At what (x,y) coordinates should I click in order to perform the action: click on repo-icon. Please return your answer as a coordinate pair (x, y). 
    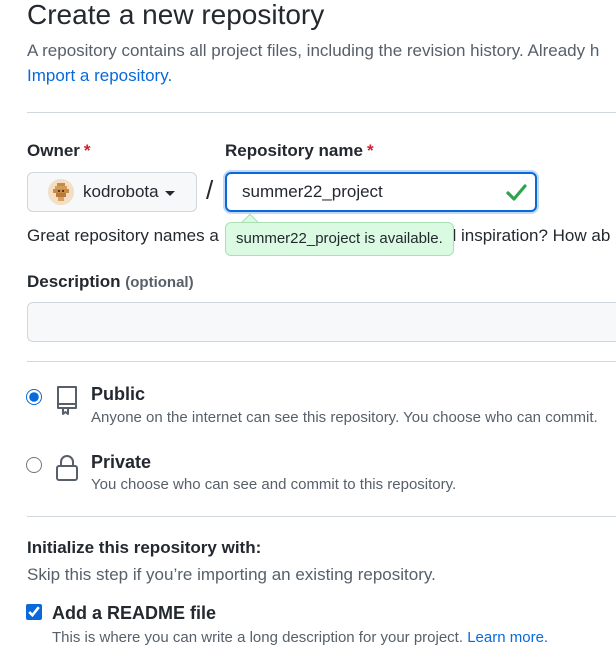
    Looking at the image, I should click on (67, 400).